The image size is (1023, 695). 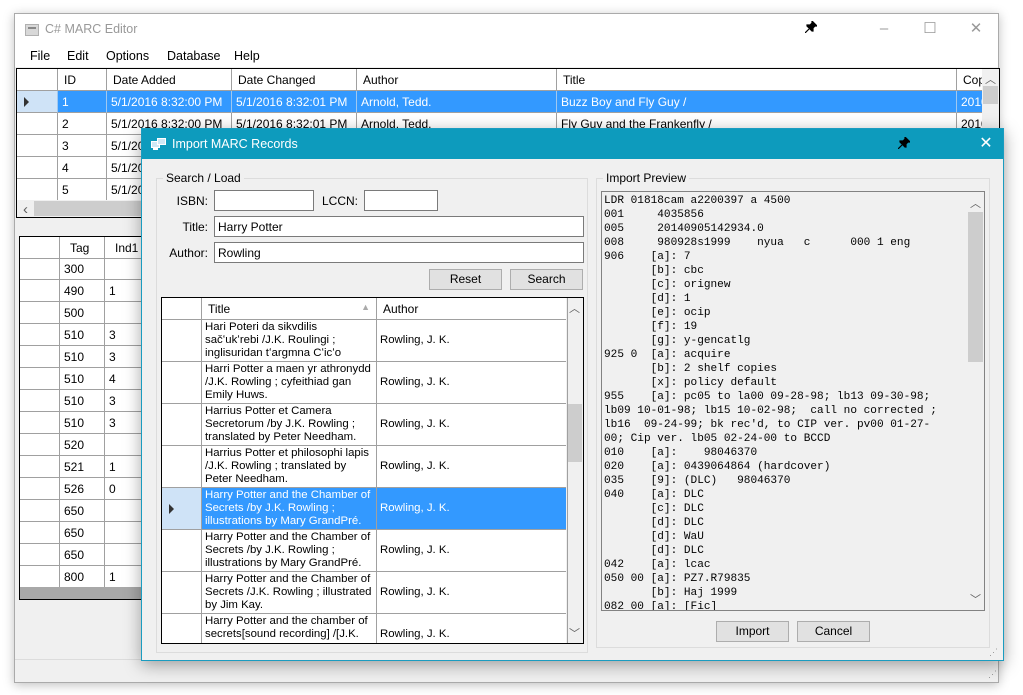 I want to click on preview-scroll-thumb, so click(x=975, y=287).